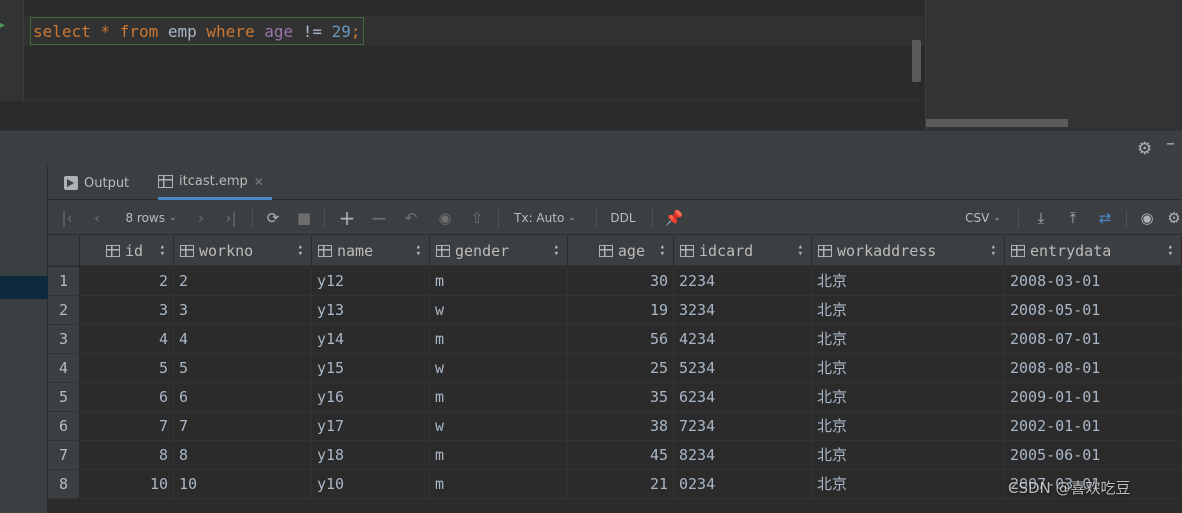  I want to click on services-tree-selected-item, so click(24, 287).